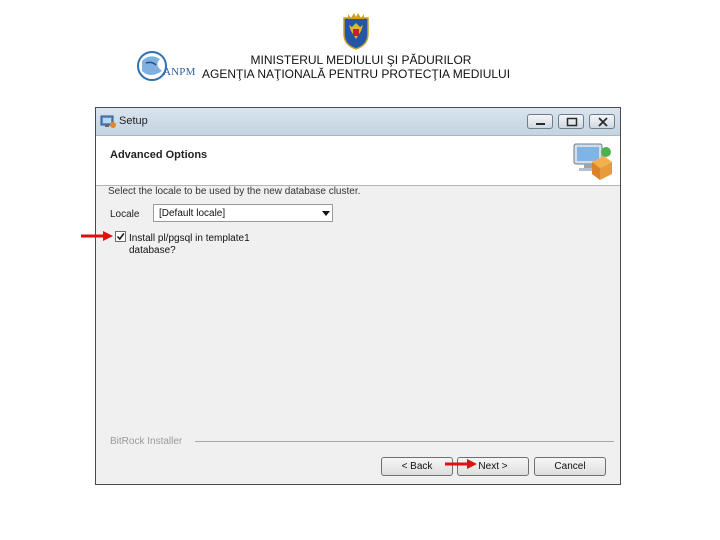 The width and height of the screenshot is (720, 540). Describe the element at coordinates (358, 161) in the screenshot. I see `dialog-header: Advanced Options` at that location.